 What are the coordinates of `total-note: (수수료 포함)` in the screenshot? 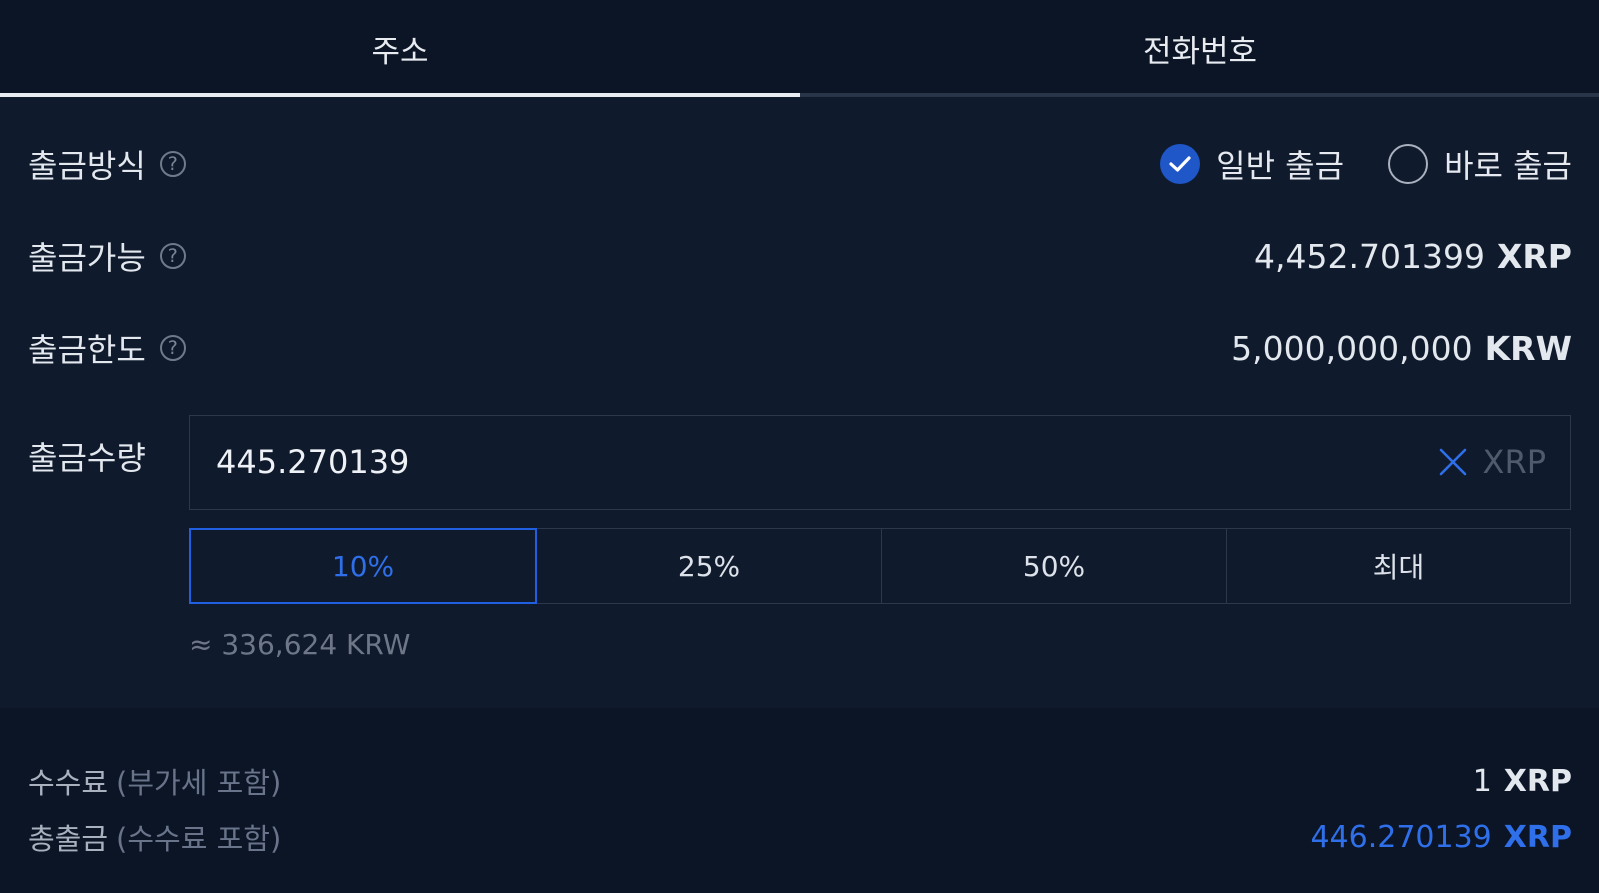 It's located at (199, 839).